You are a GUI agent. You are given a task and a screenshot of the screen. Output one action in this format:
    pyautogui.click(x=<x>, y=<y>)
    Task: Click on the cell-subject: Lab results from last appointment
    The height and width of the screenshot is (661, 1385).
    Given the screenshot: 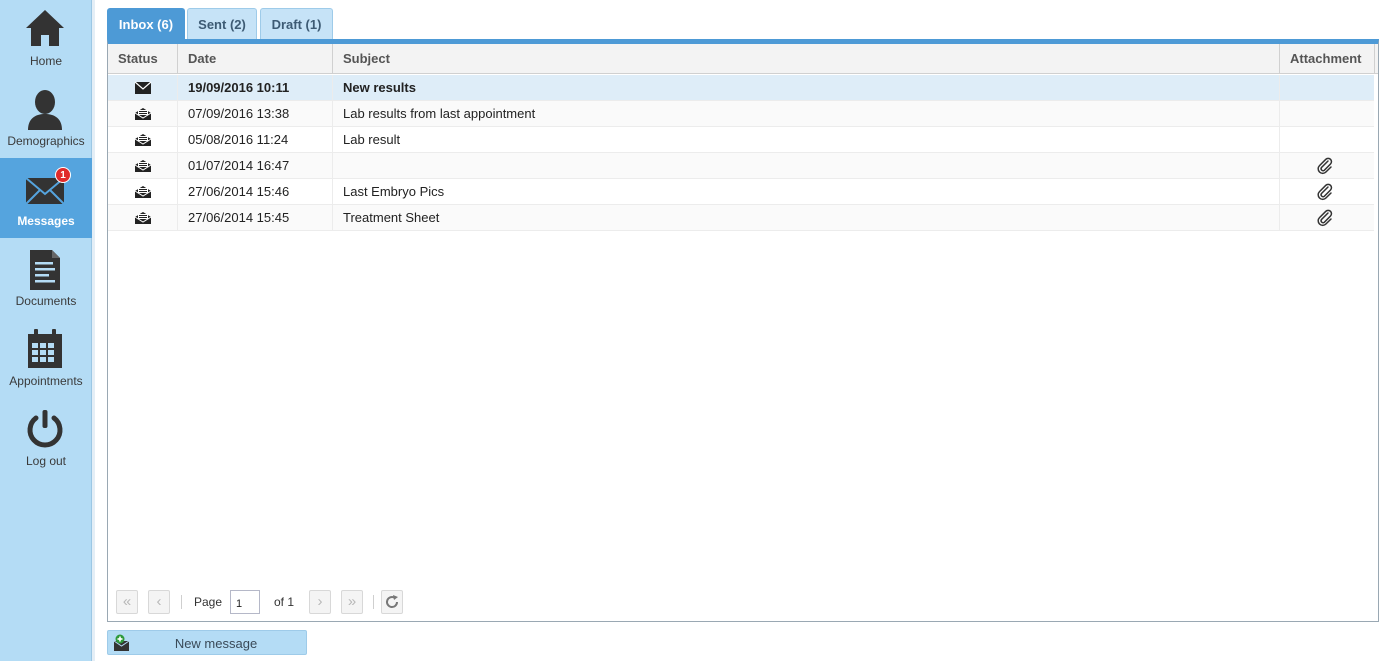 What is the action you would take?
    pyautogui.click(x=439, y=113)
    